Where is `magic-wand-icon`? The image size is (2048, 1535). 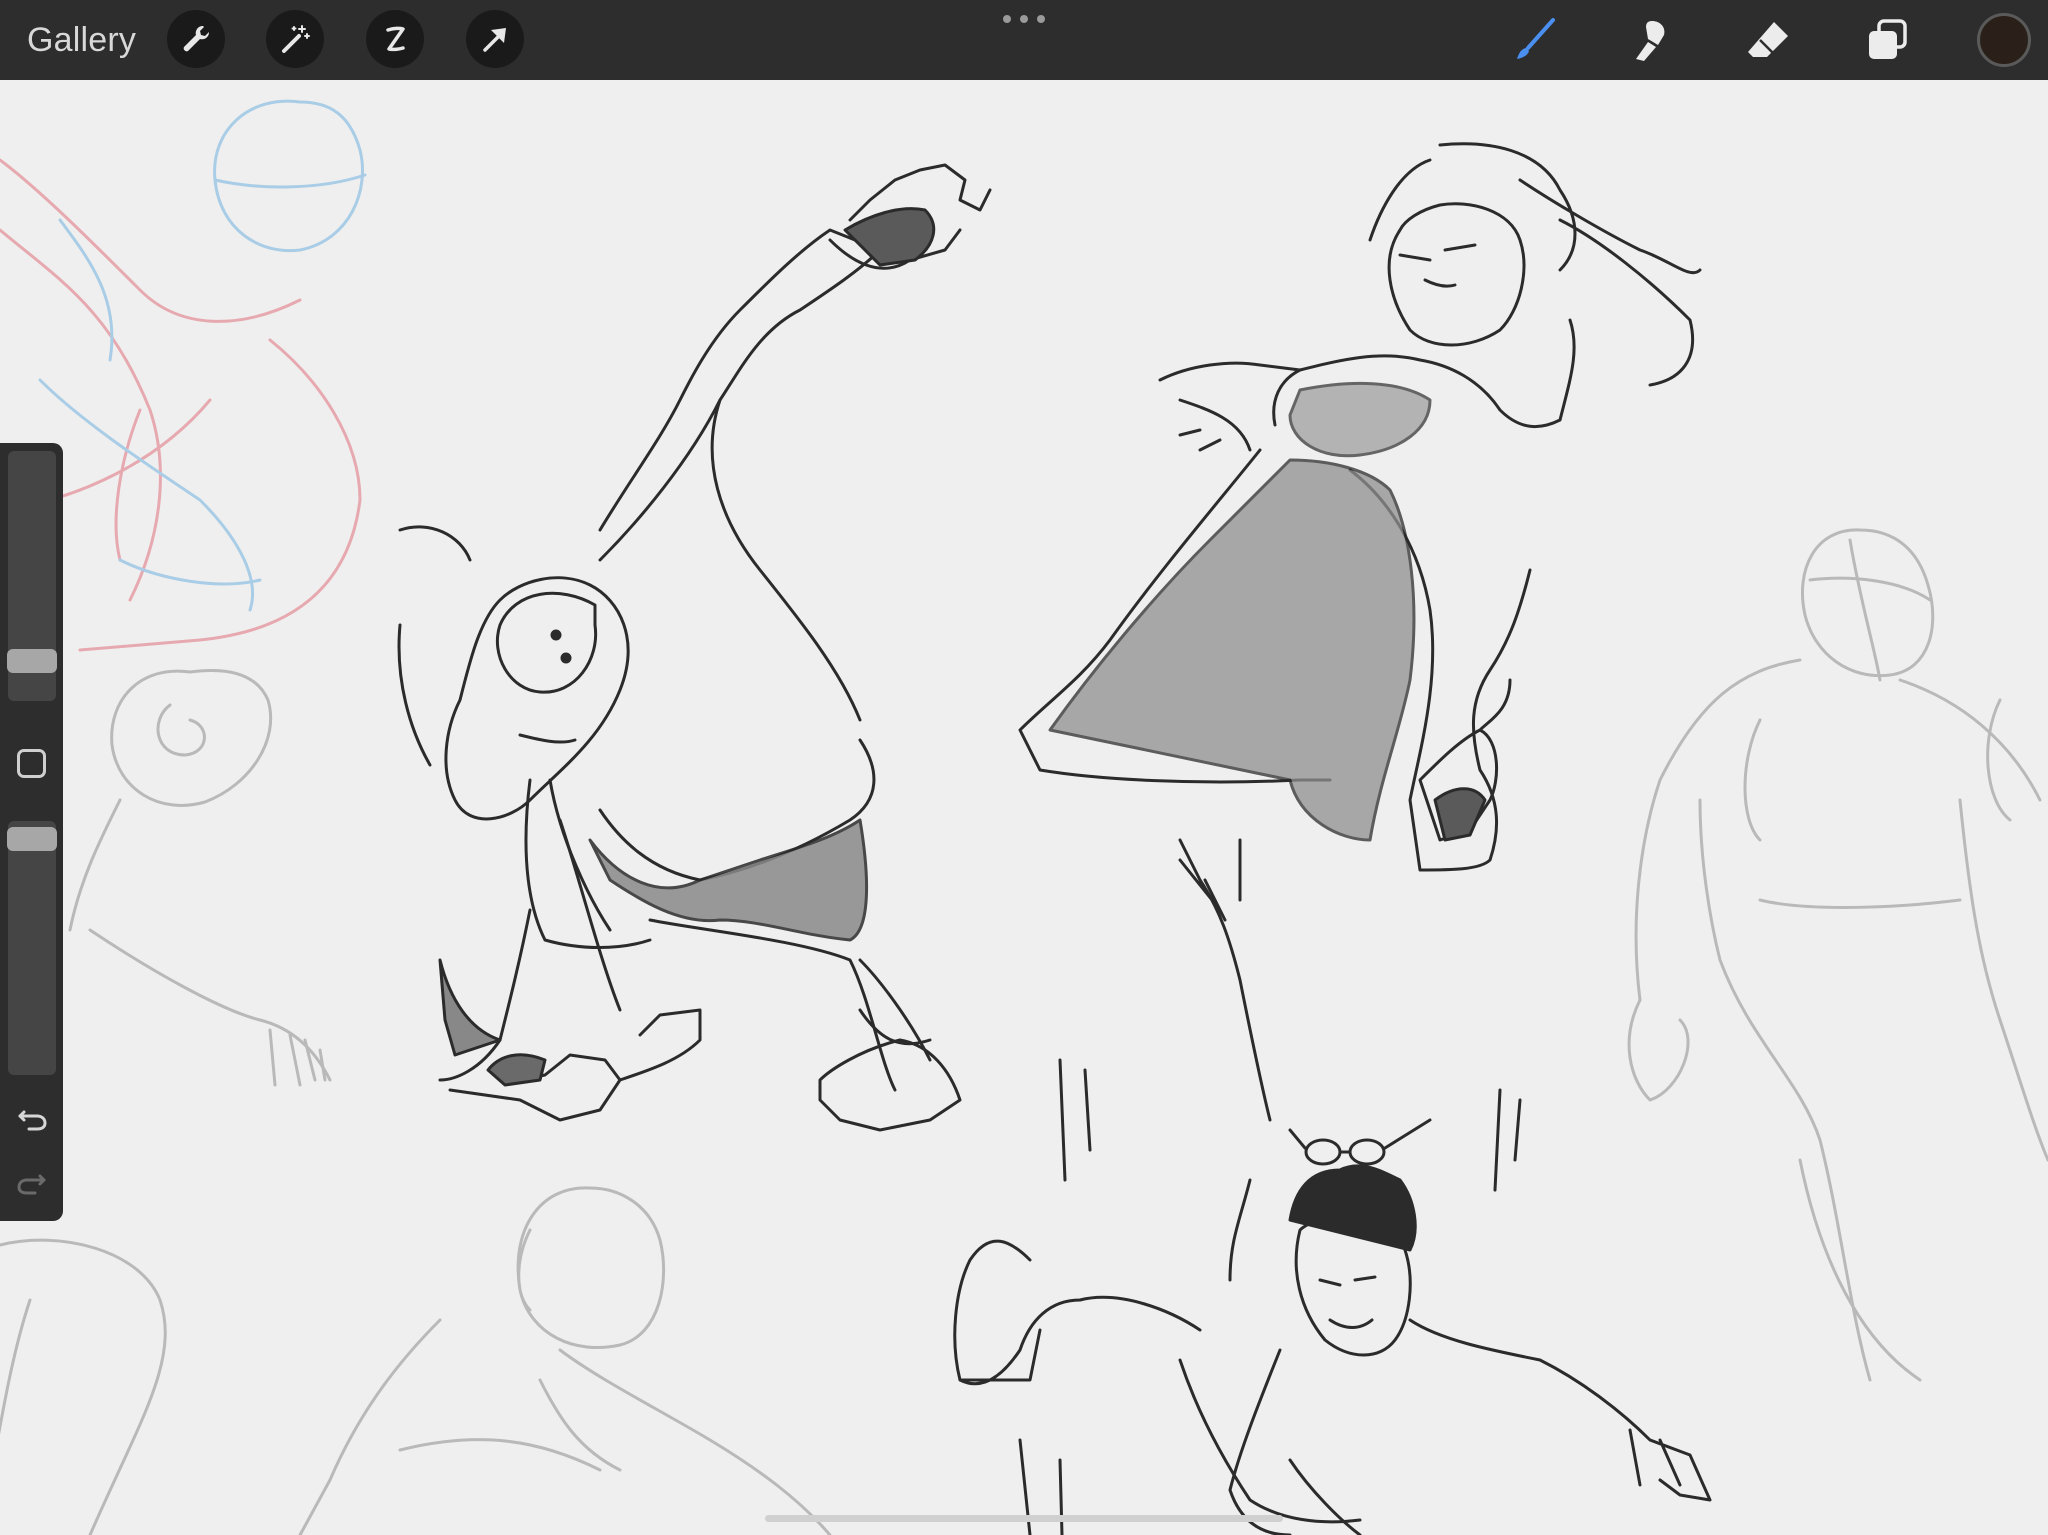
magic-wand-icon is located at coordinates (296, 39).